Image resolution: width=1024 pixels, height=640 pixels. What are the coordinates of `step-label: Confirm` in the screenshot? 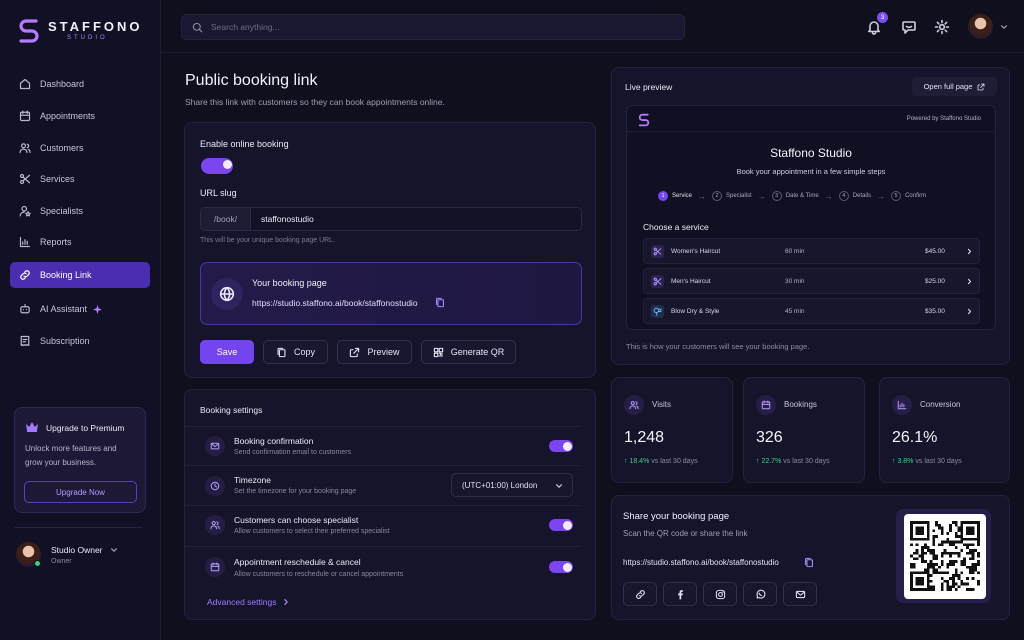 It's located at (916, 196).